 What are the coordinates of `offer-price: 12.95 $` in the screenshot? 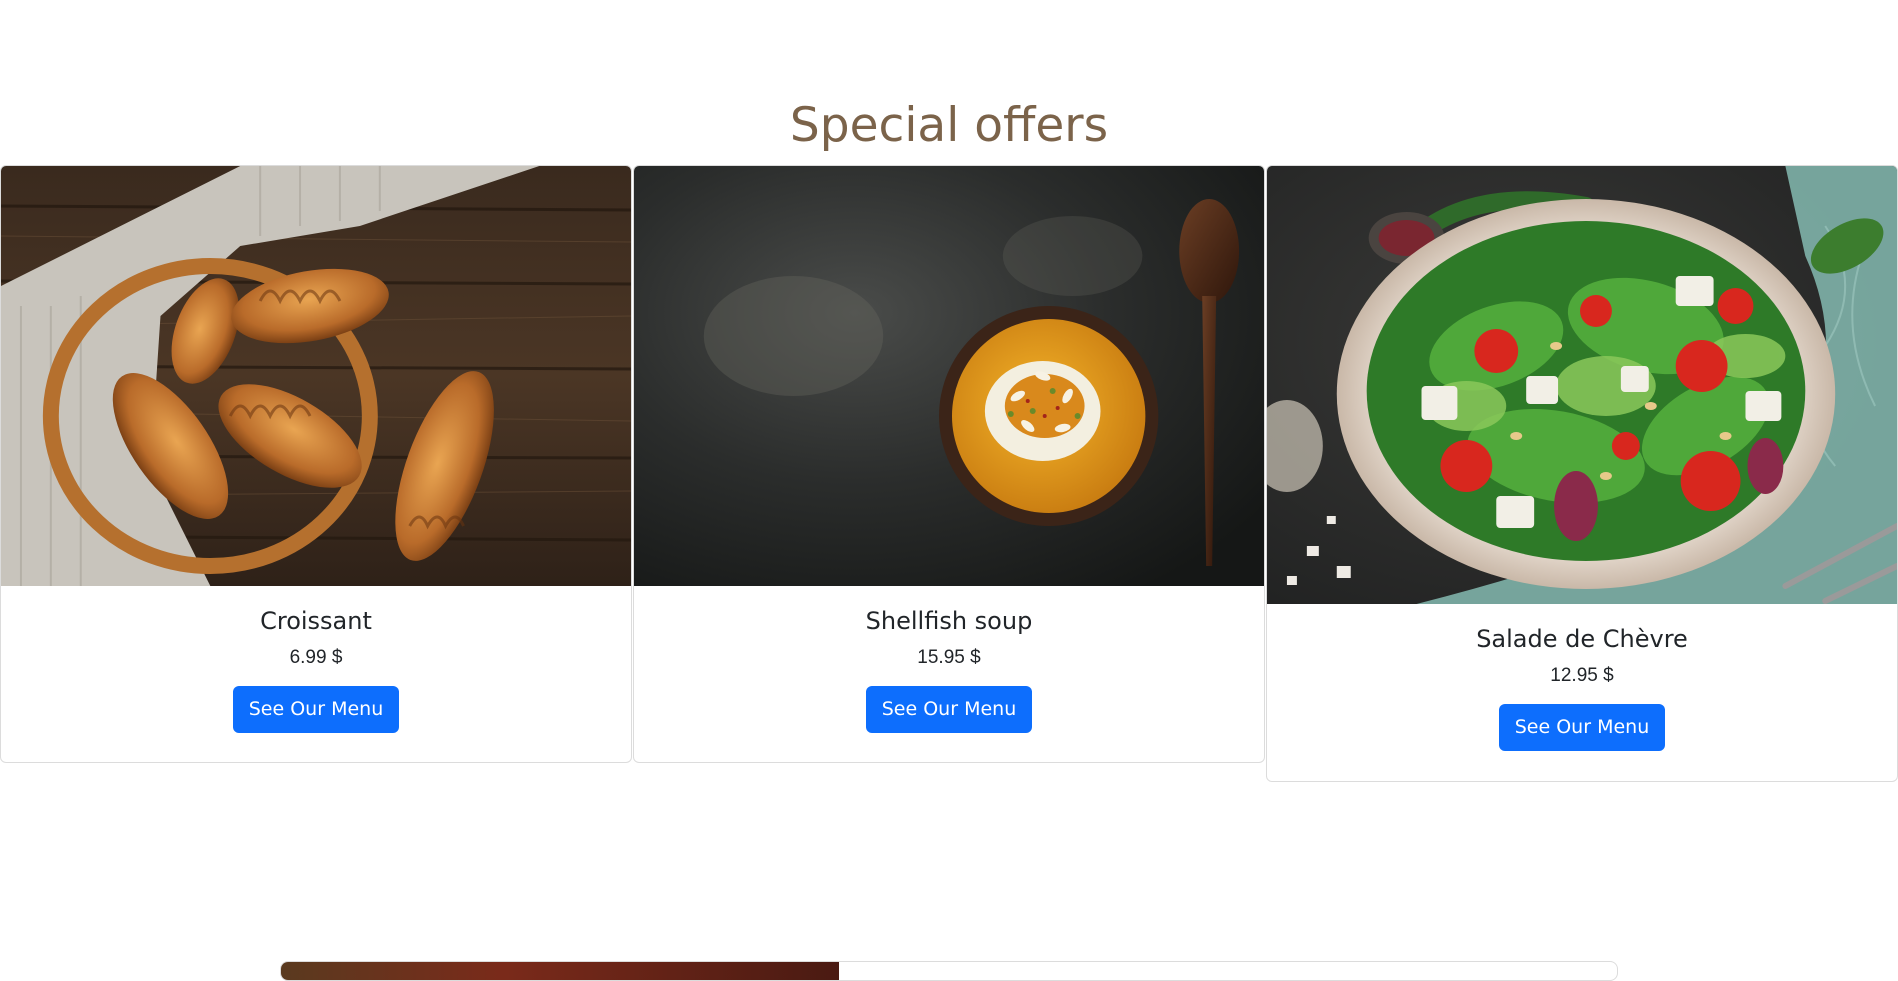 It's located at (1582, 675).